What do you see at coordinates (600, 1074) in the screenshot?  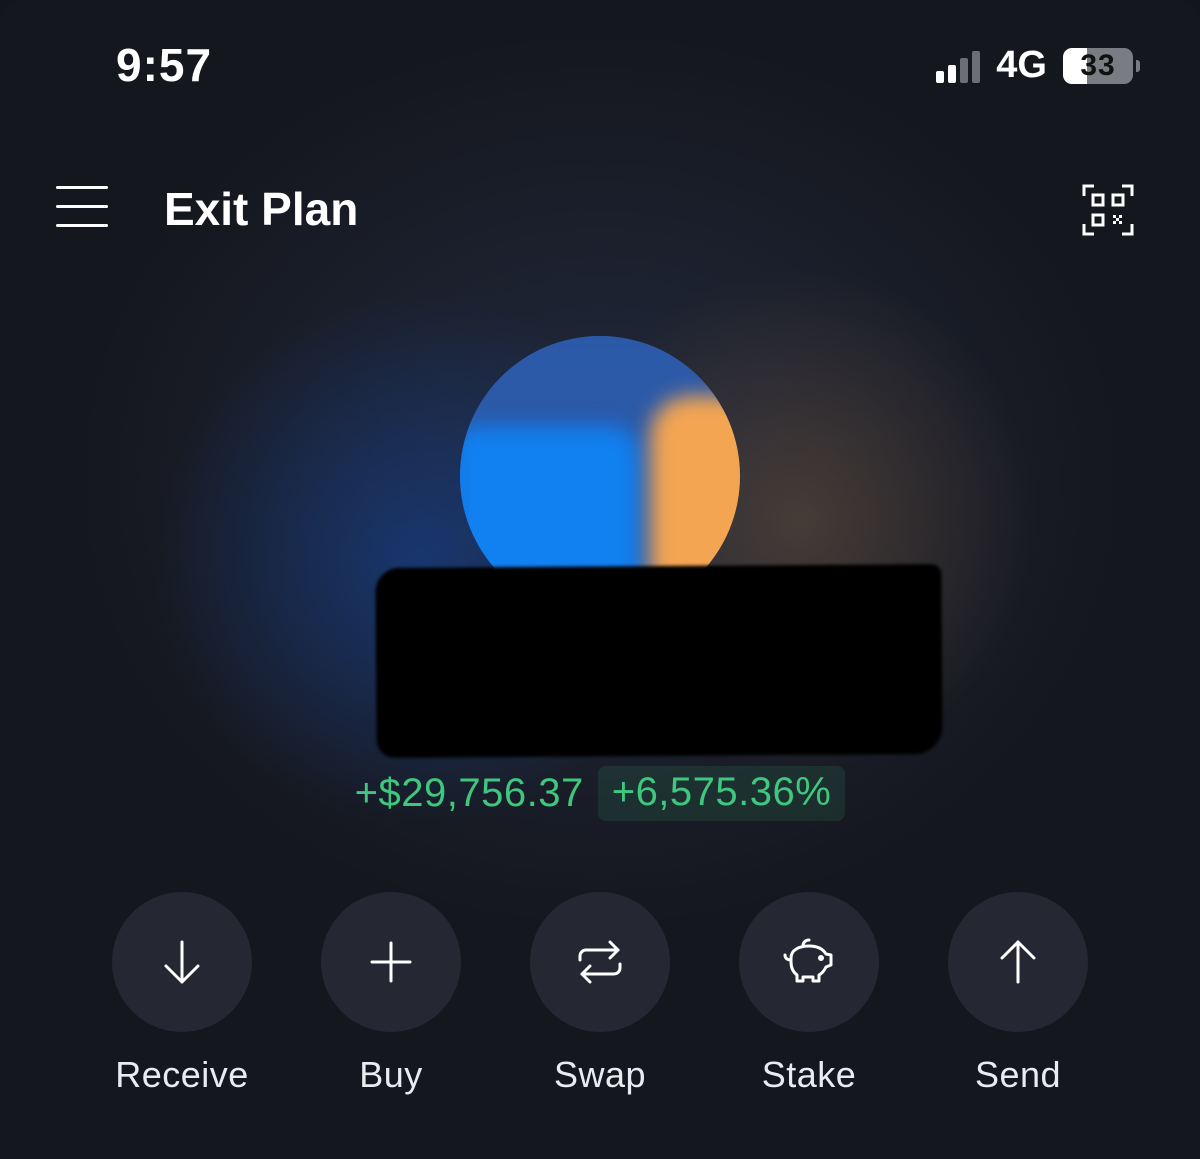 I see `swap-label: Swap` at bounding box center [600, 1074].